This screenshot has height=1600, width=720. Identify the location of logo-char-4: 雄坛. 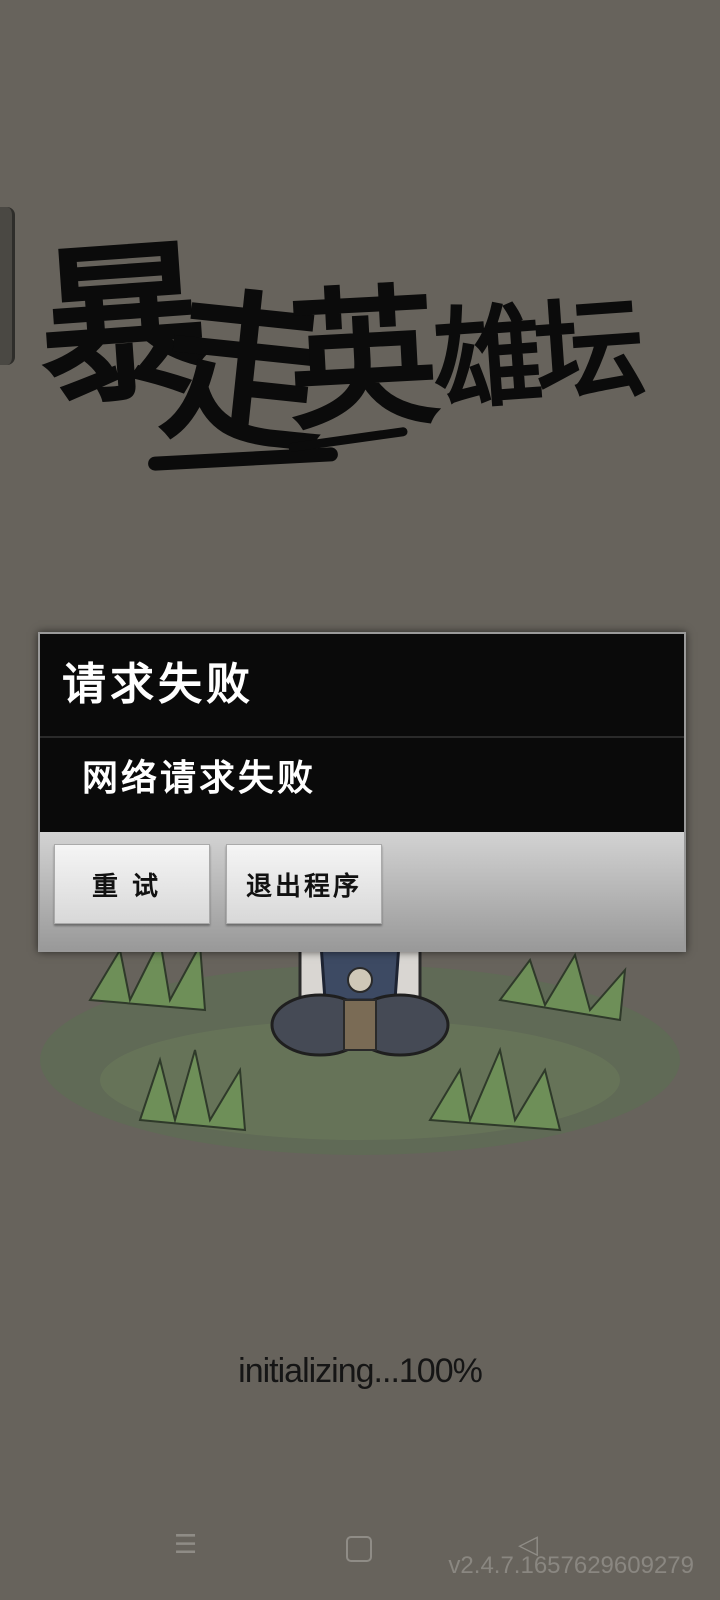
(535, 354).